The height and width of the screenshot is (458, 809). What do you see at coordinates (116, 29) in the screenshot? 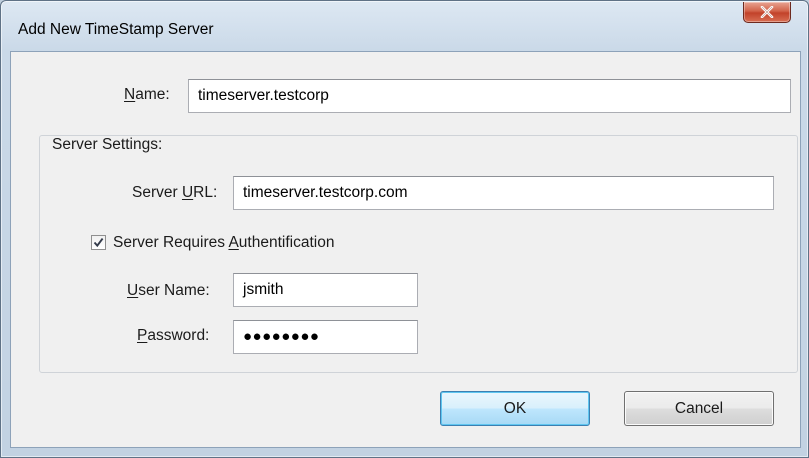
I see `window-title: Add New TimeStamp Server` at bounding box center [116, 29].